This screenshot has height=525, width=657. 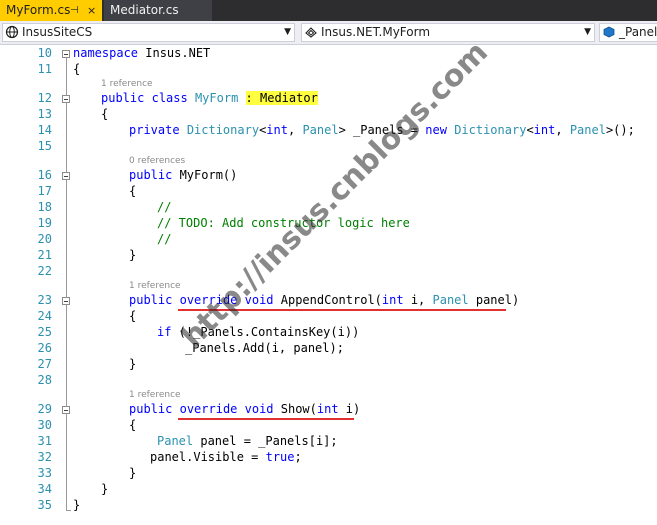 I want to click on code-line-18: //, so click(x=164, y=207).